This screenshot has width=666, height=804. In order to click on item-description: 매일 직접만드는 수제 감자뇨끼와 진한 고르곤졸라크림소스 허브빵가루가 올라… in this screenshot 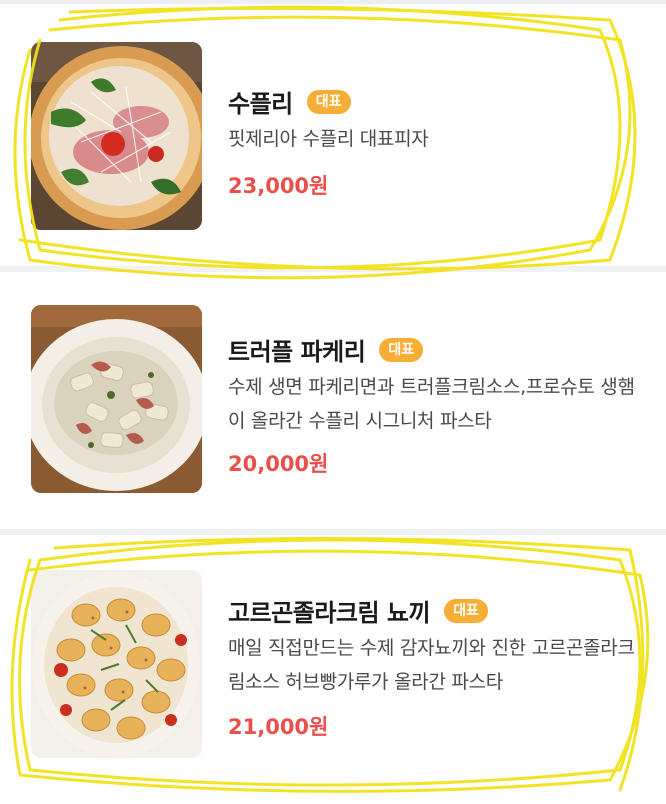, I will do `click(431, 665)`.